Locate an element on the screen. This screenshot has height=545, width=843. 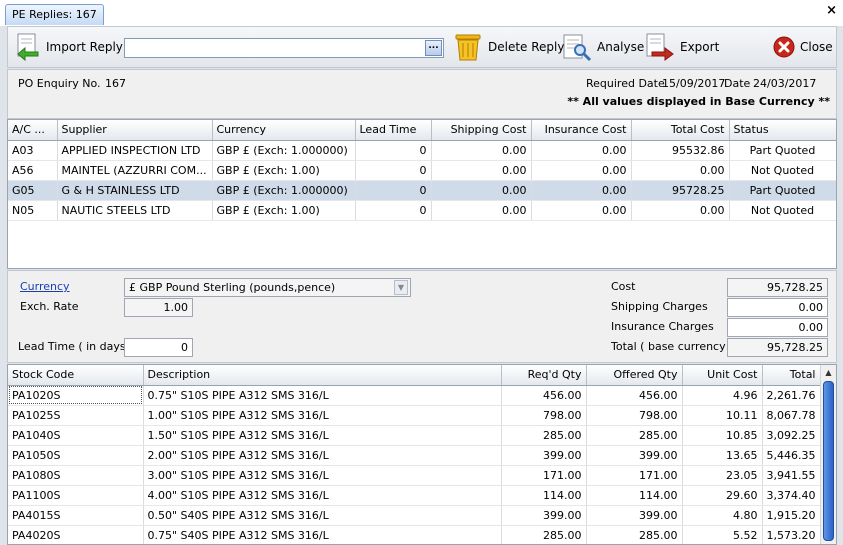
cell-unit-cost: 23.05 is located at coordinates (722, 475).